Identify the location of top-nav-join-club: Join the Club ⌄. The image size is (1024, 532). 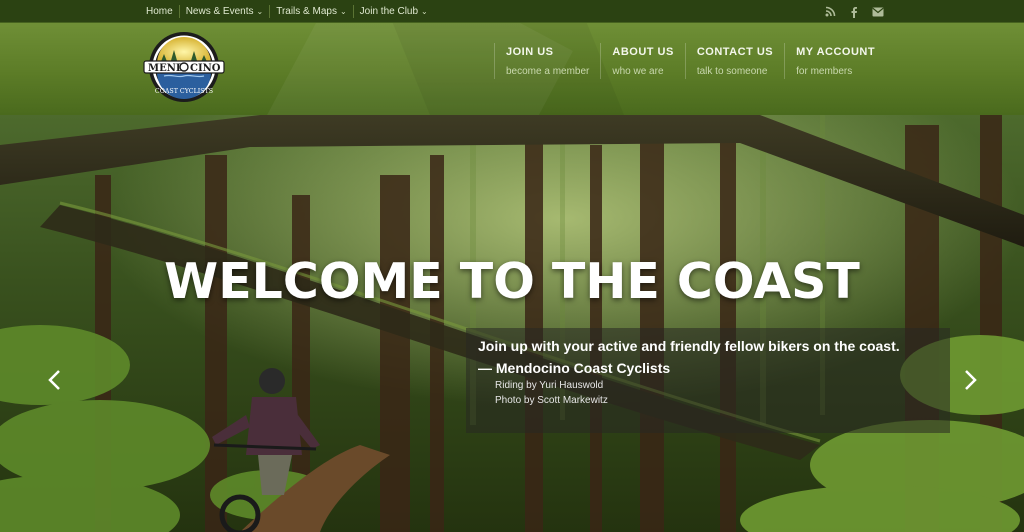
(394, 11).